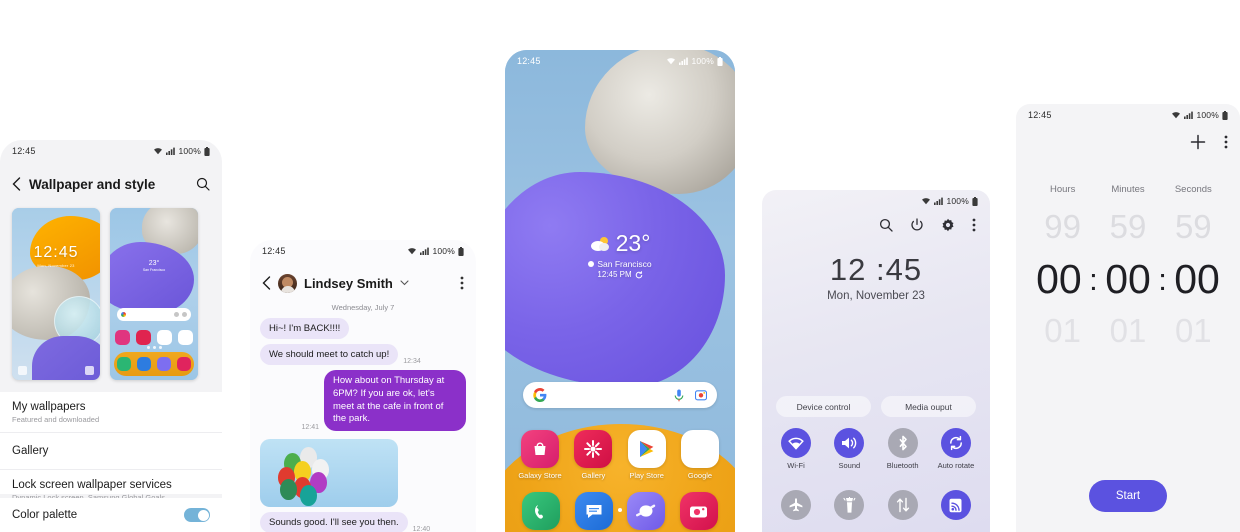  Describe the element at coordinates (927, 225) in the screenshot. I see `quick-panel-header-icons` at that location.